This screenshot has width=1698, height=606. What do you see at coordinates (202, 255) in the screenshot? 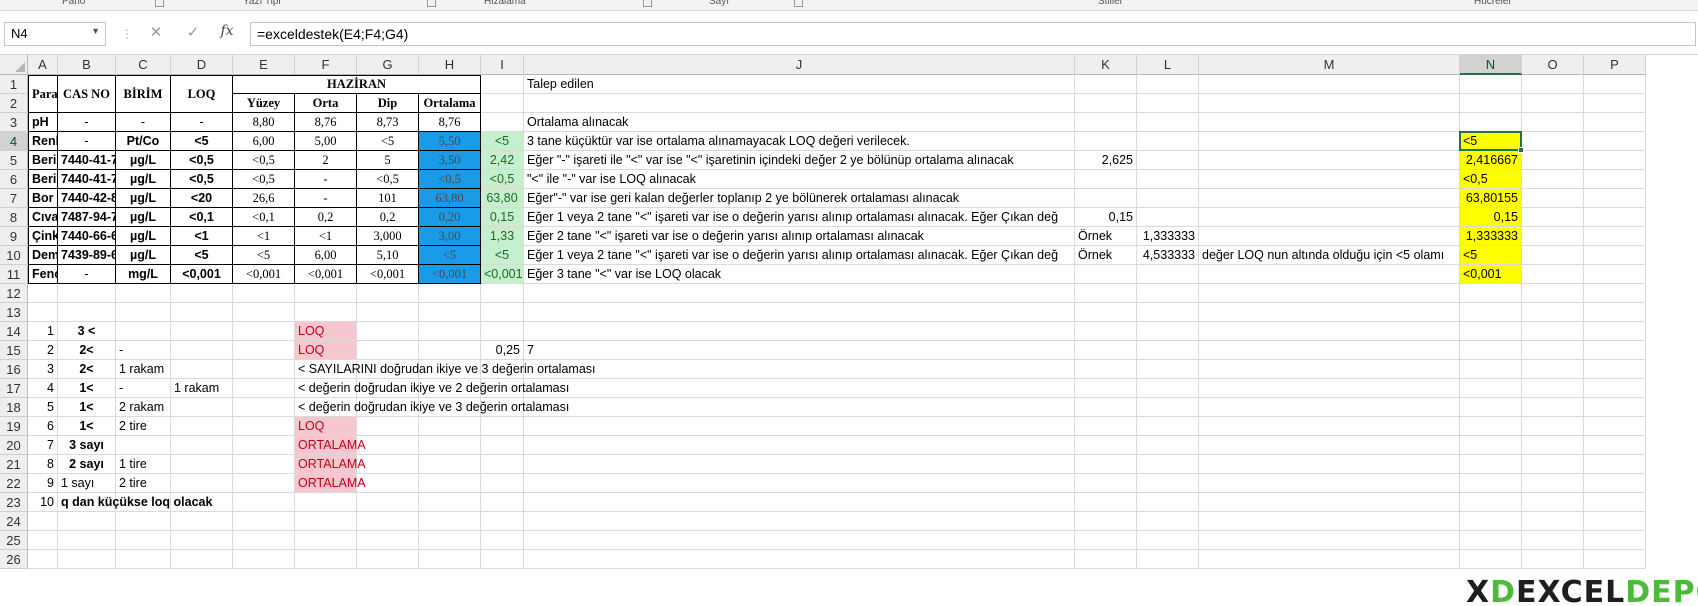
I see `cell-d10: <5` at bounding box center [202, 255].